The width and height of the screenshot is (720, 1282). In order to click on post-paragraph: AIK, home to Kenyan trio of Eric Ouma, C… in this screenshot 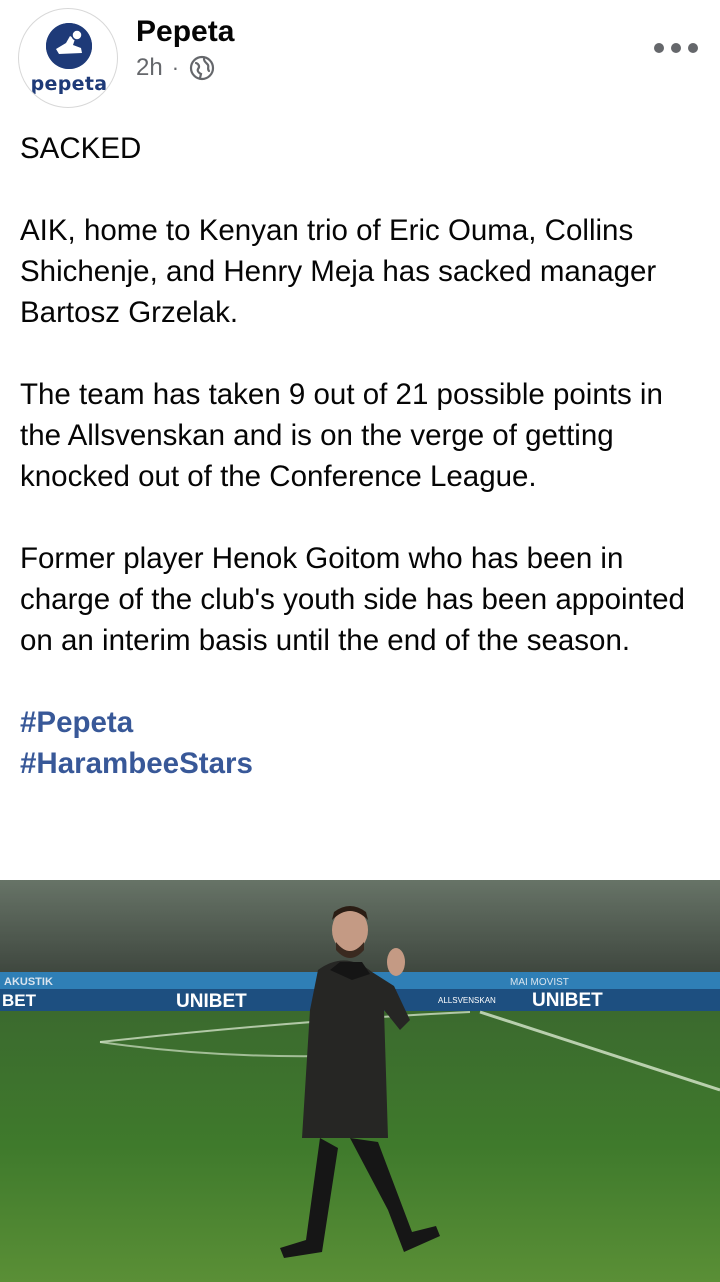, I will do `click(338, 271)`.